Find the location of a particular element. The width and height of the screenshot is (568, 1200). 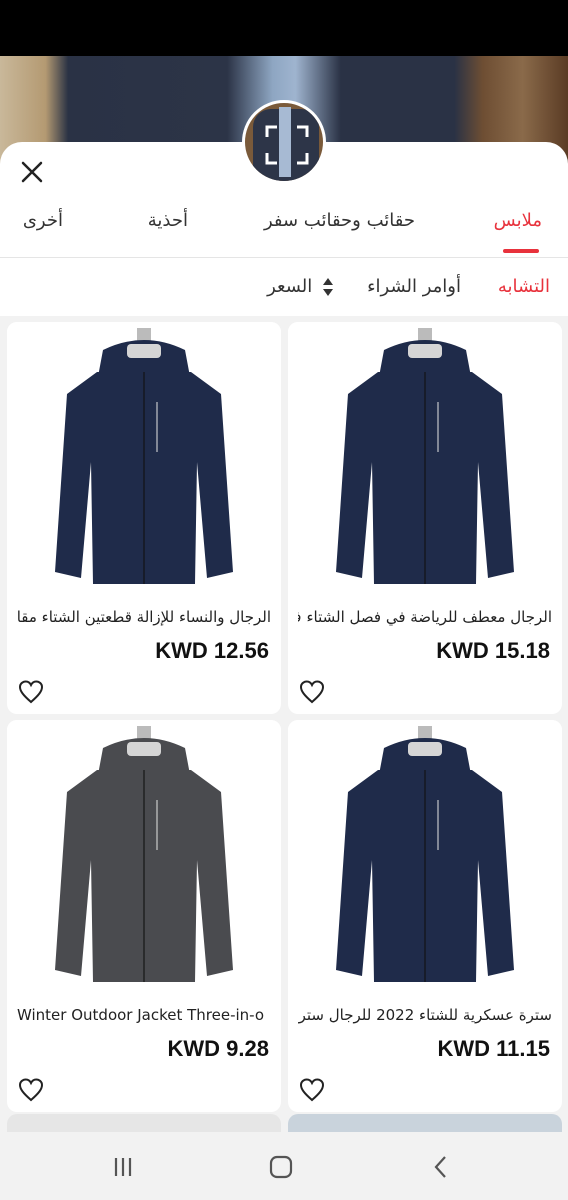

tab-bags: حقائب وحقائب سفر is located at coordinates (339, 220).